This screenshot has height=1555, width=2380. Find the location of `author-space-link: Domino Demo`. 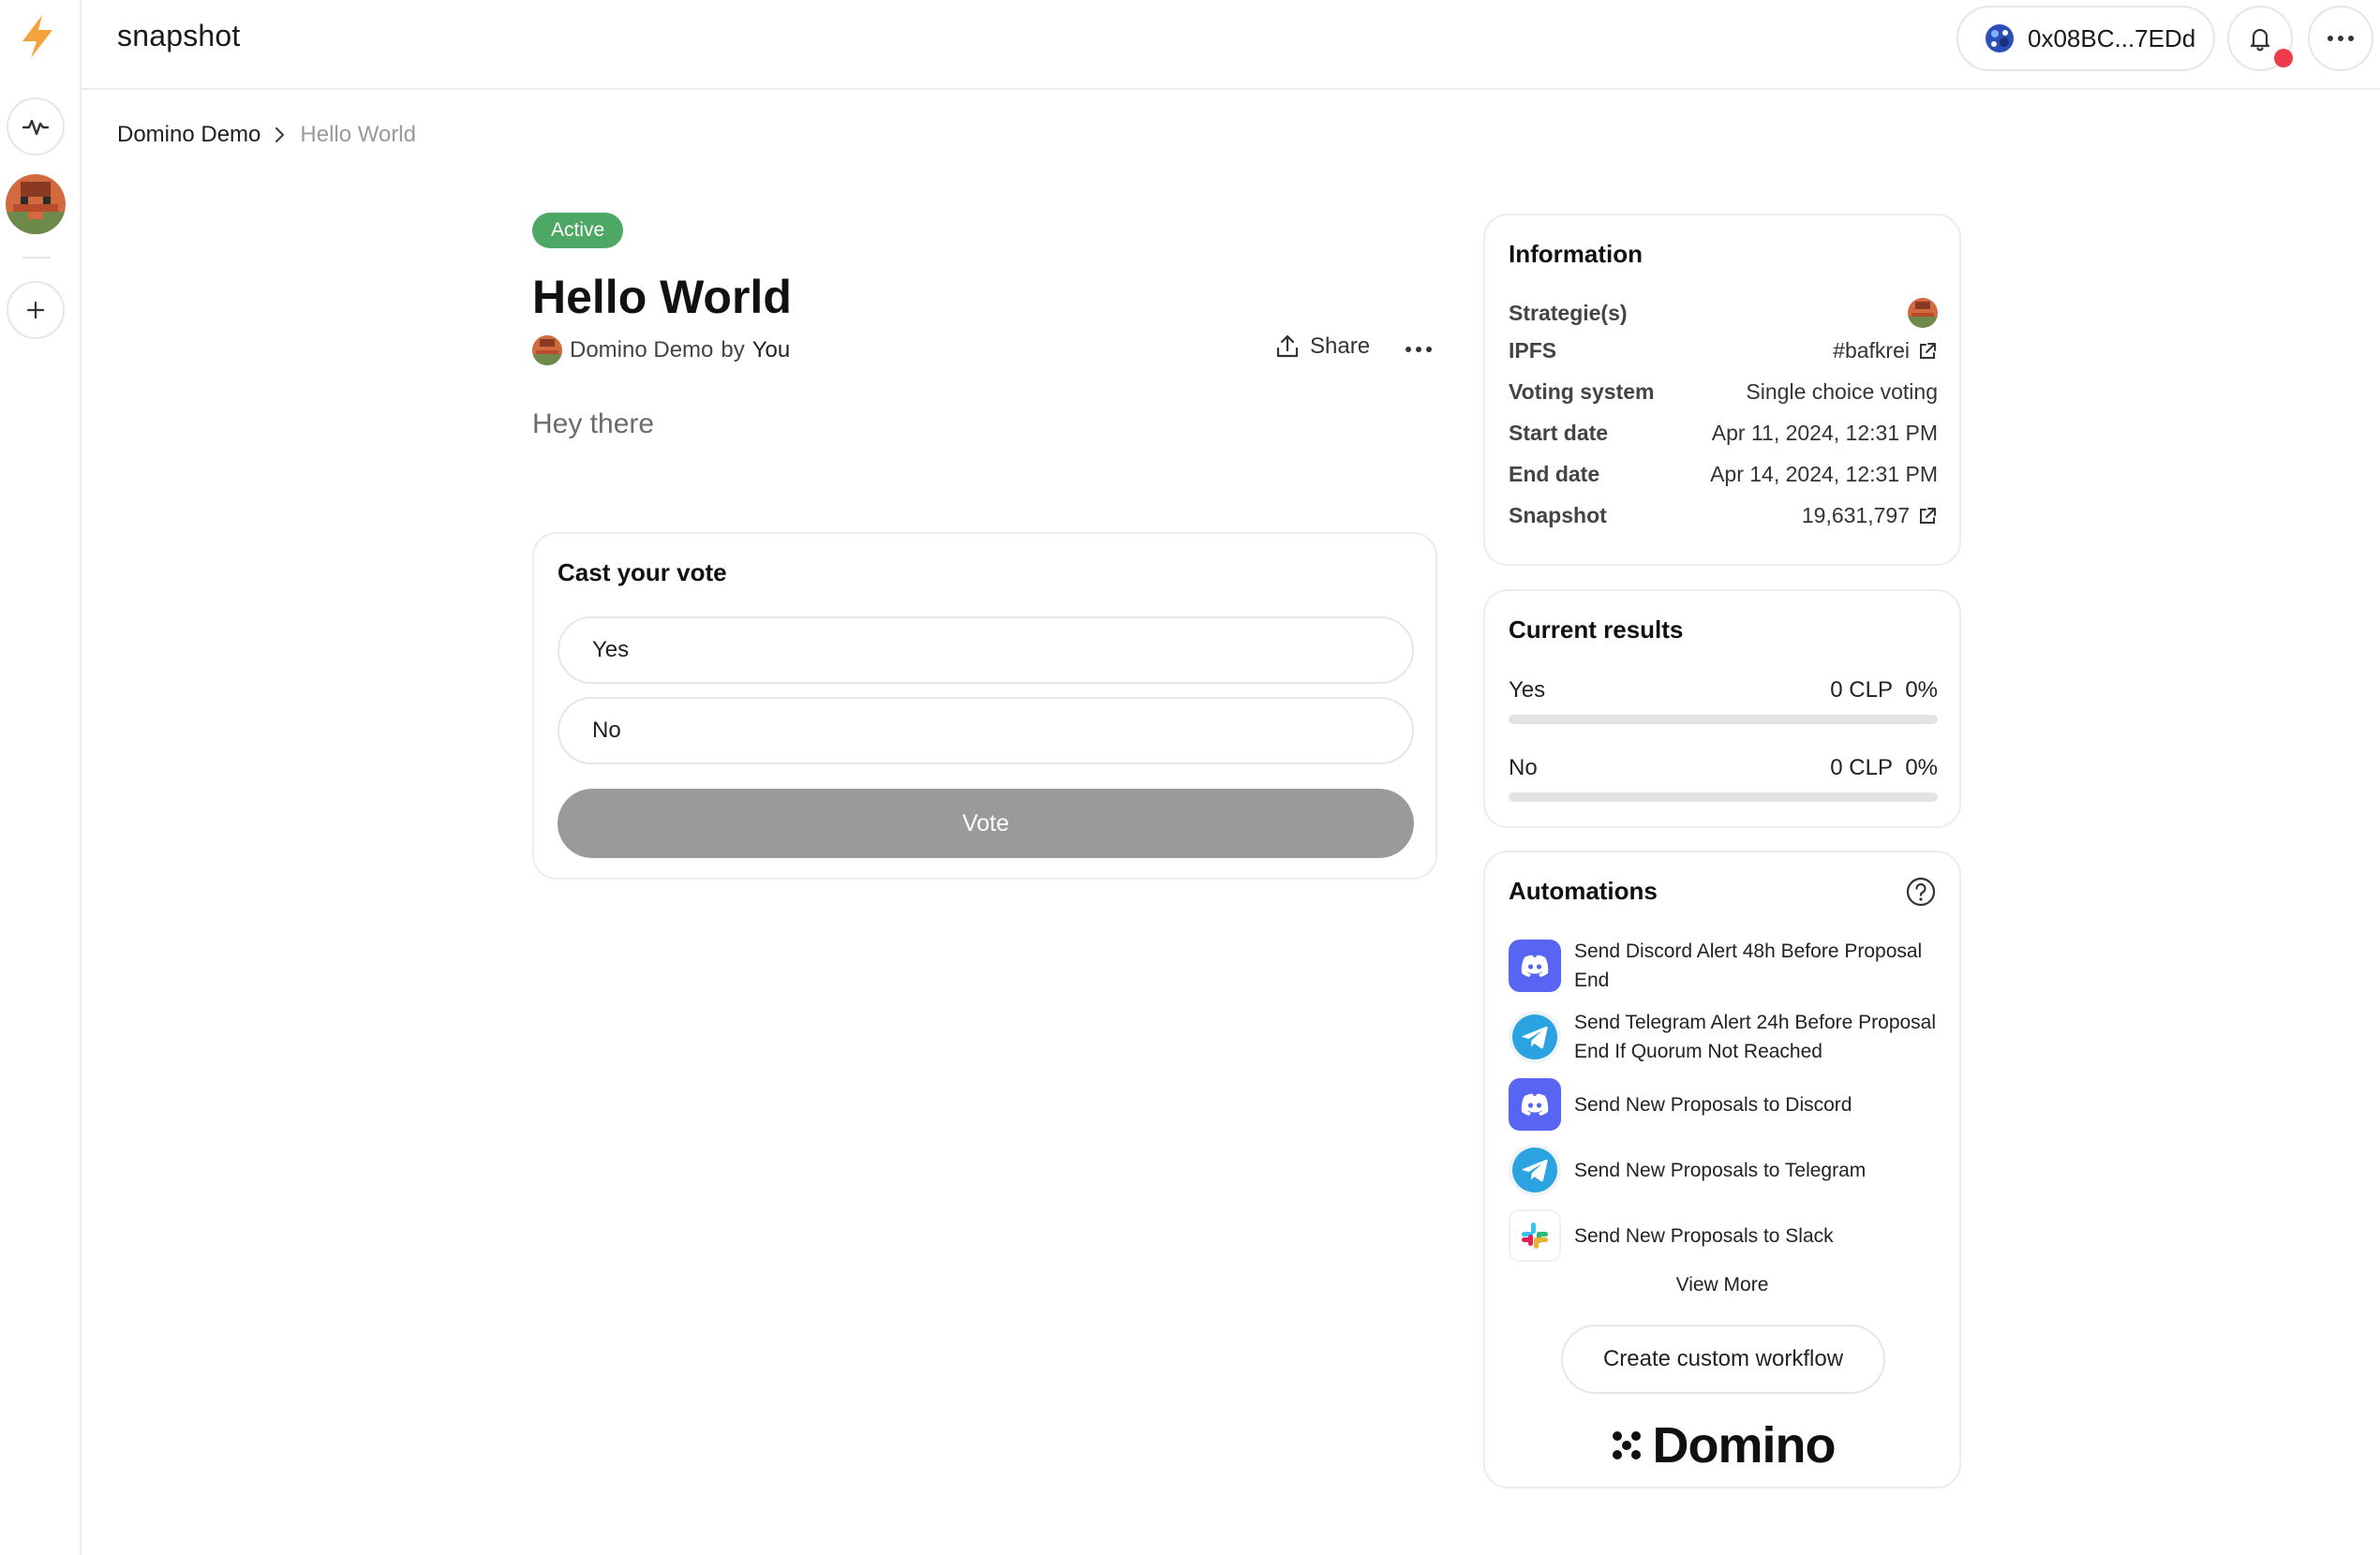

author-space-link: Domino Demo is located at coordinates (641, 350).